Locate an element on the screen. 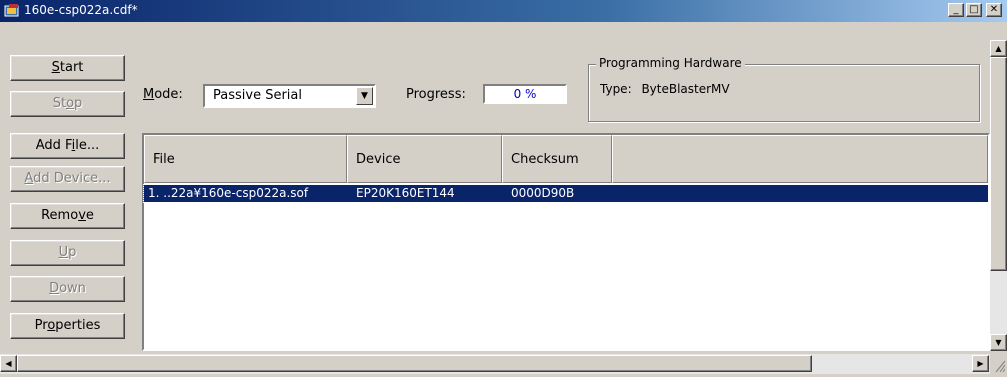 This screenshot has height=377, width=1007. minimize-button: _ is located at coordinates (956, 10).